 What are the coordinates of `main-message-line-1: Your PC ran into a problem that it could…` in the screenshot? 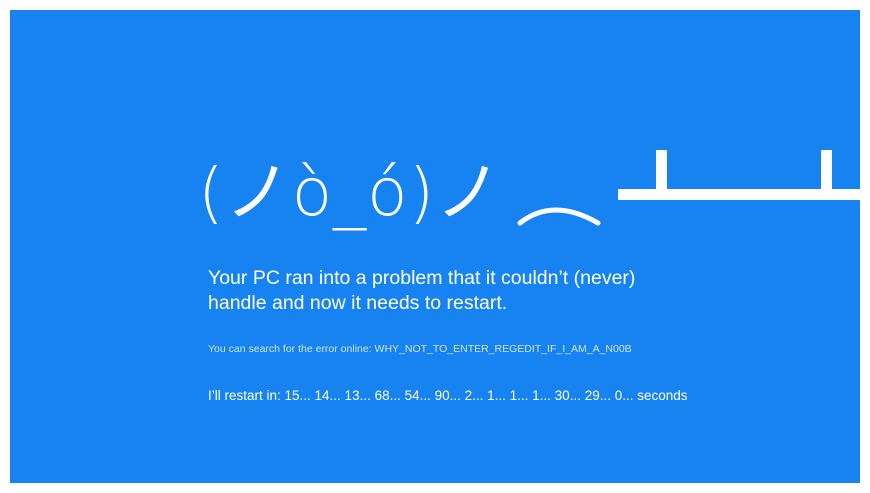 It's located at (422, 278).